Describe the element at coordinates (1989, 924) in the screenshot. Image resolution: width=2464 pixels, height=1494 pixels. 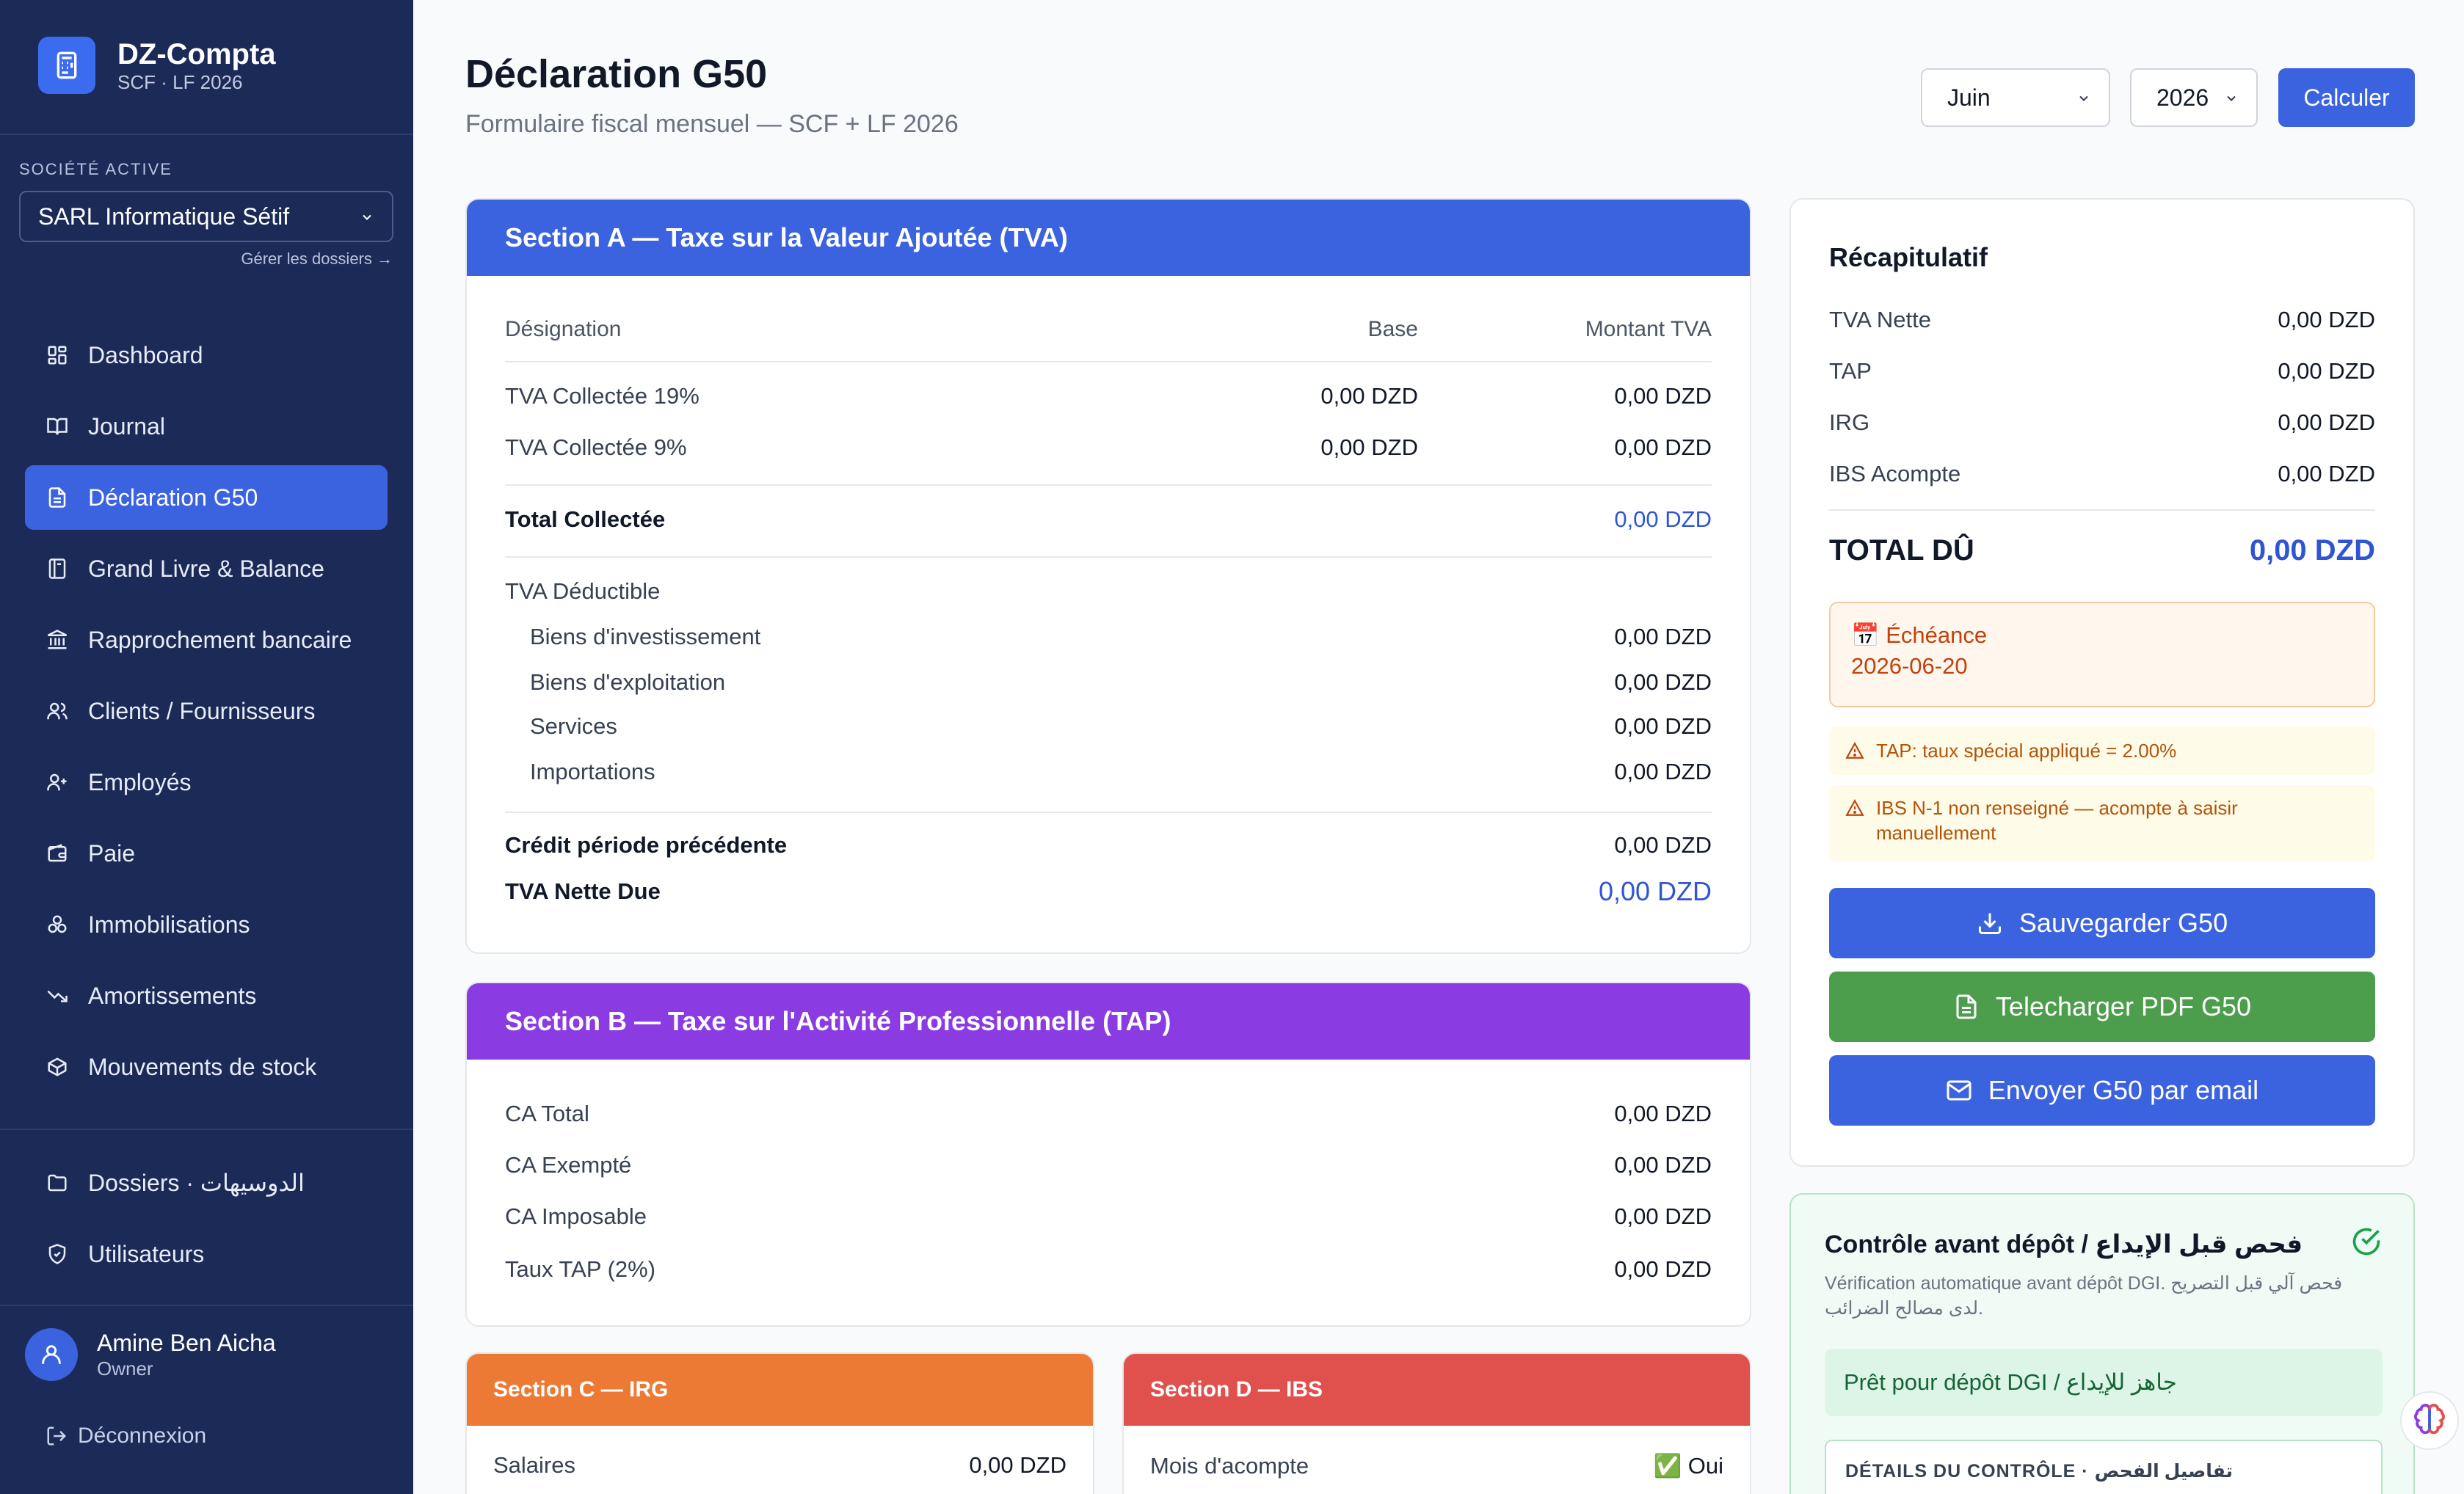
I see `download-icon` at that location.